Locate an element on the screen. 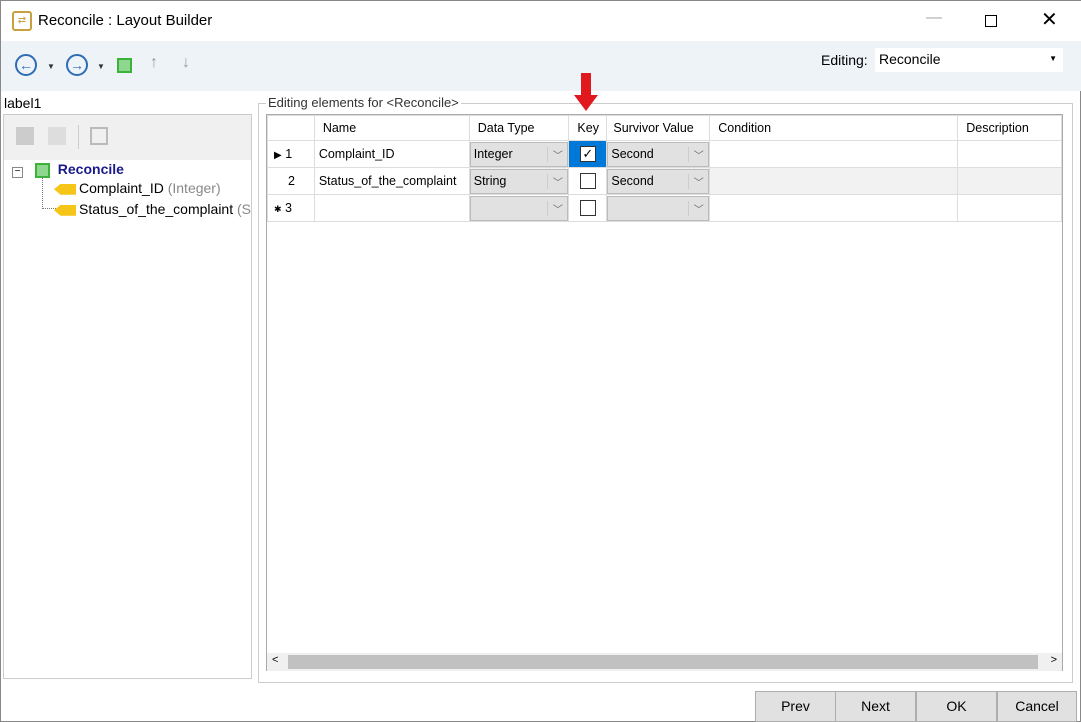 Image resolution: width=1081 pixels, height=722 pixels. col-name: Name is located at coordinates (391, 128).